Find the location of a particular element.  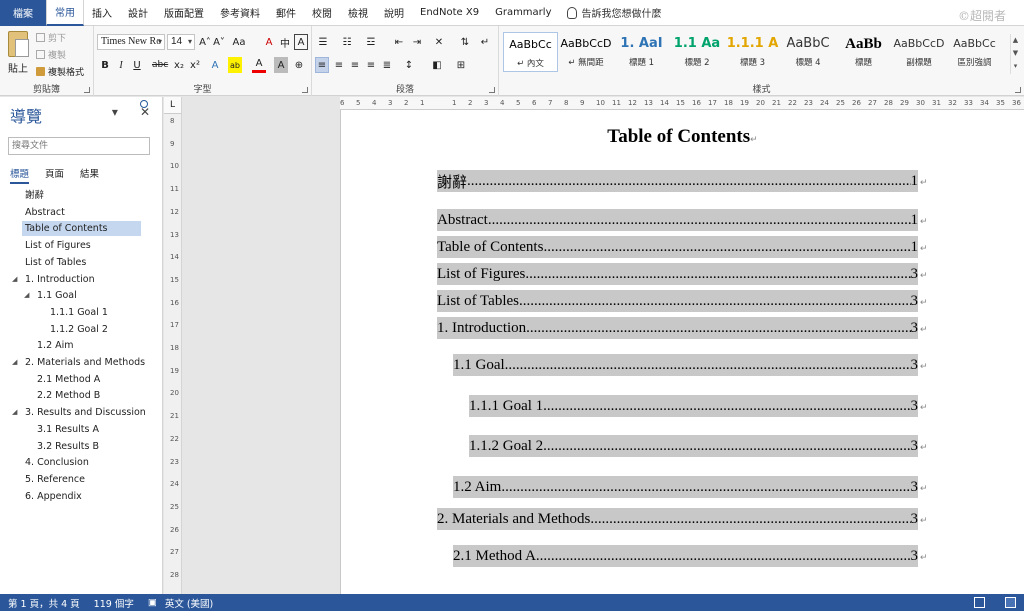

nav-heading-item: 3.2 Results B is located at coordinates (68, 446).